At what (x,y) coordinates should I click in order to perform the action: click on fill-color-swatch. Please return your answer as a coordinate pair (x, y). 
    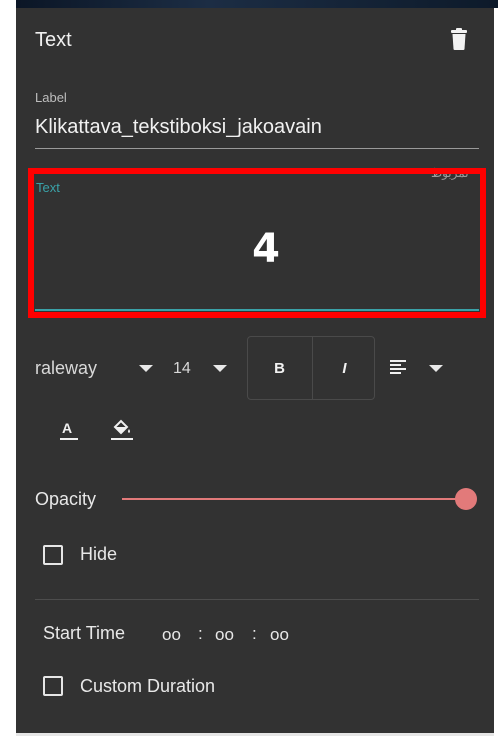
    Looking at the image, I should click on (122, 439).